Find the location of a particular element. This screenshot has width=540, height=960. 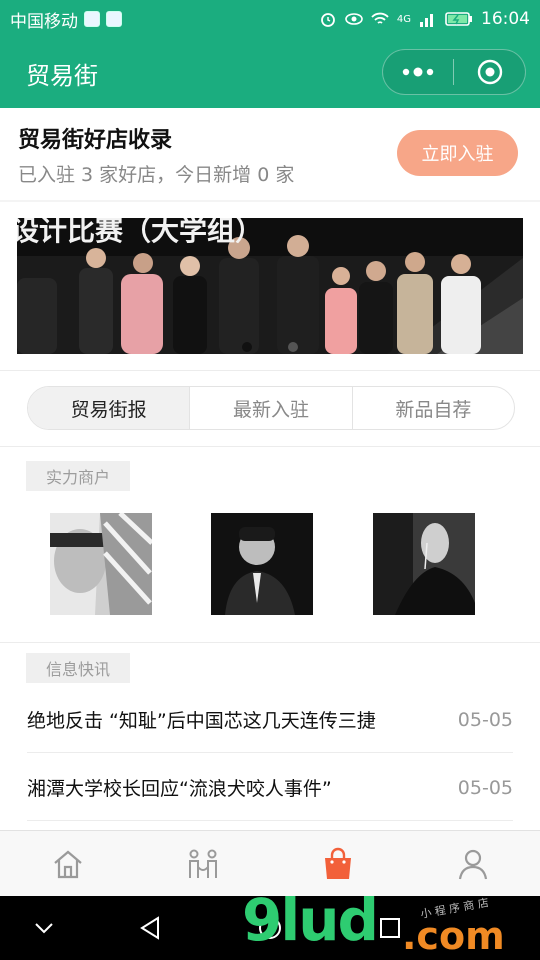

baidu-notification-icon is located at coordinates (114, 19).